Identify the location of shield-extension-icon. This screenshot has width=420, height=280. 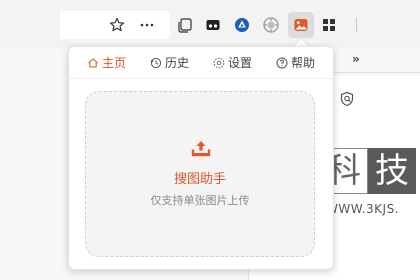
(242, 25).